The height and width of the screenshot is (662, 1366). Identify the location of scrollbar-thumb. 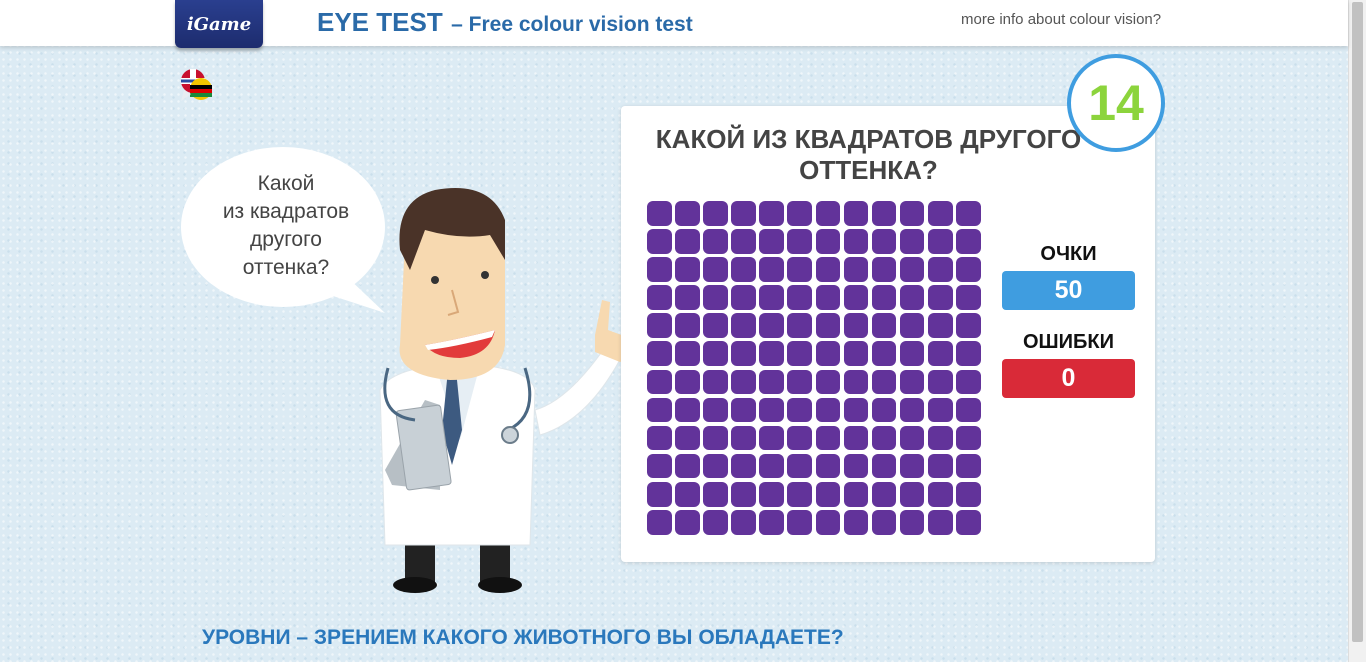
(1357, 322).